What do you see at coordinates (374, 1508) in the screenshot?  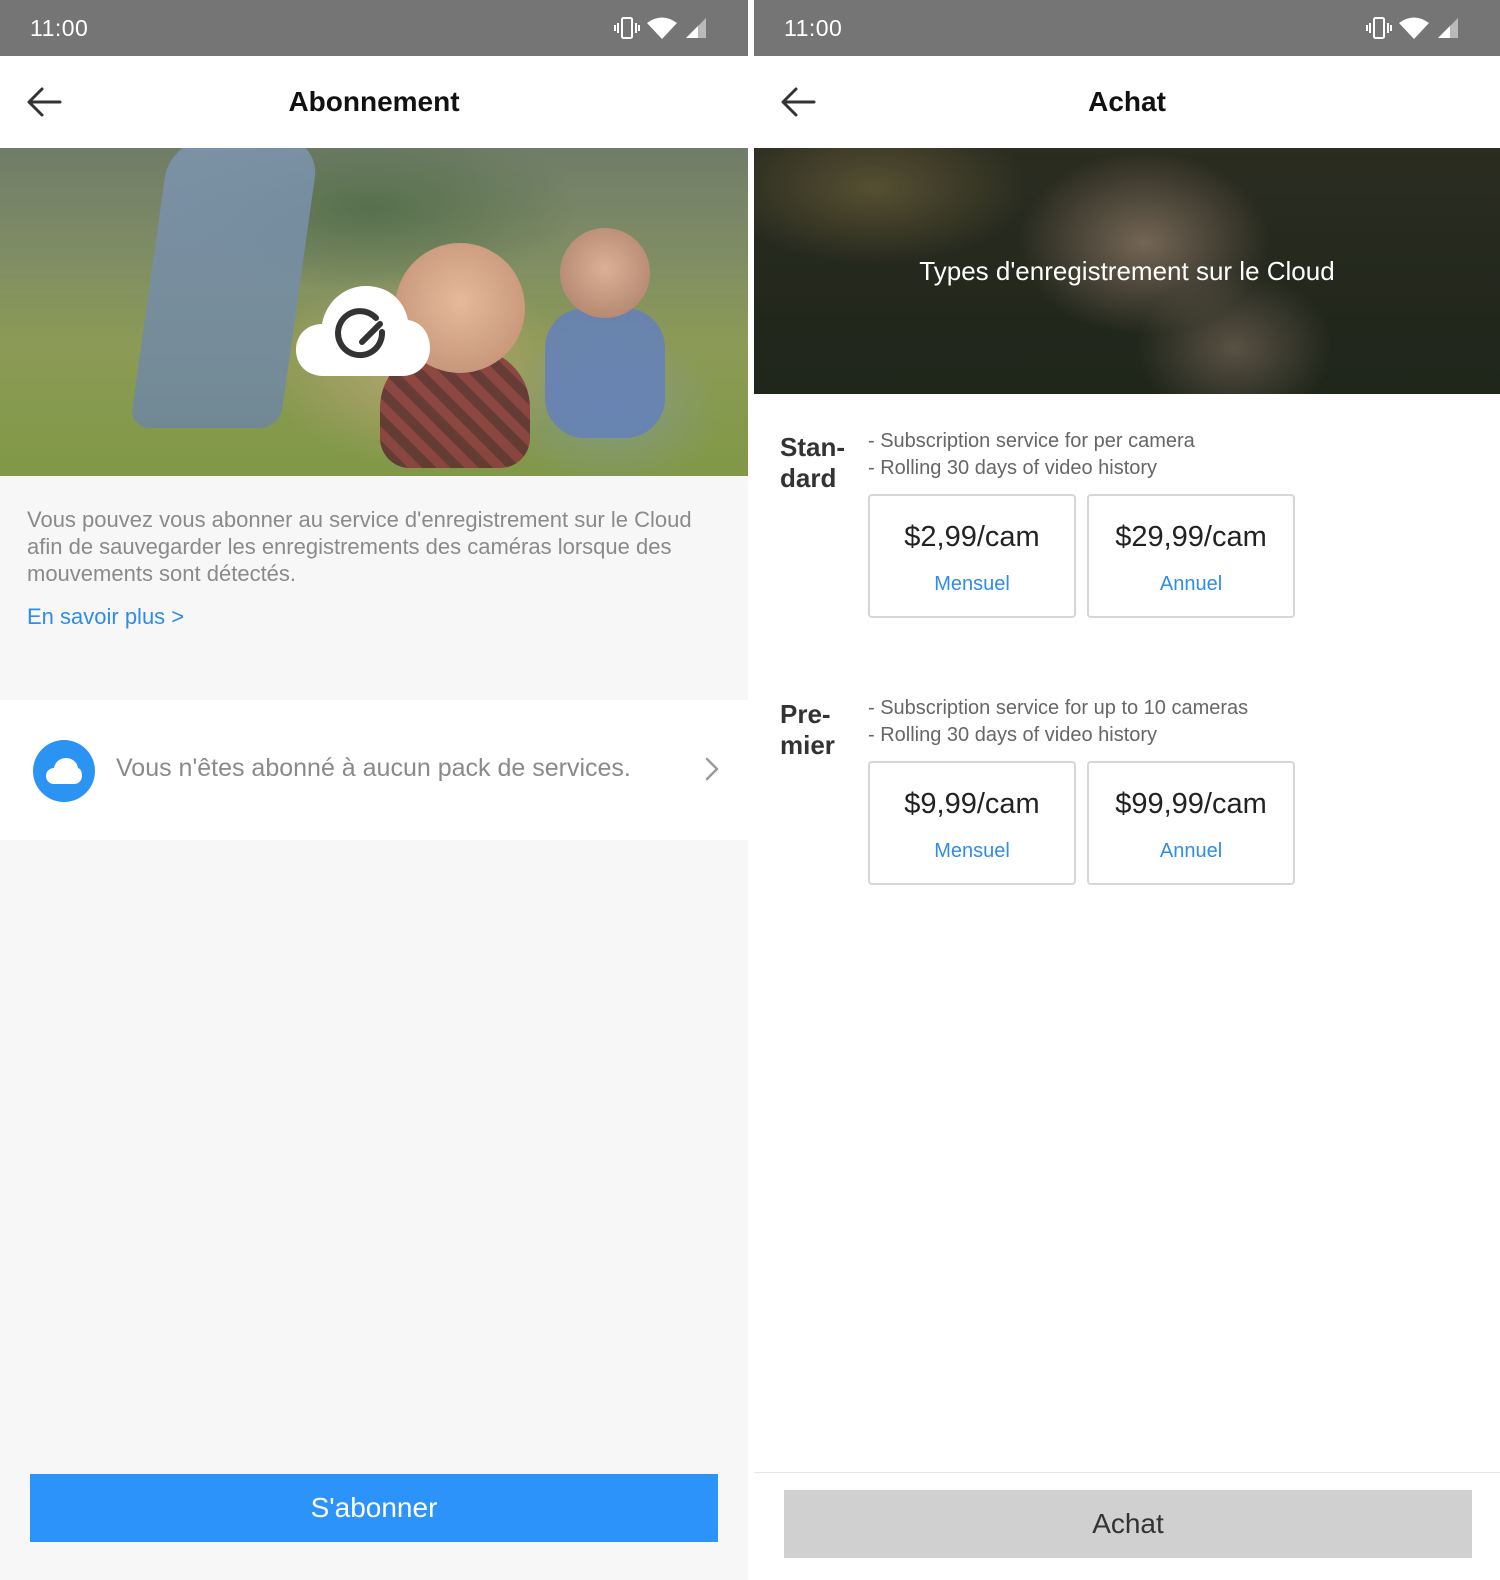 I see `subscribe-button: S'abonner` at bounding box center [374, 1508].